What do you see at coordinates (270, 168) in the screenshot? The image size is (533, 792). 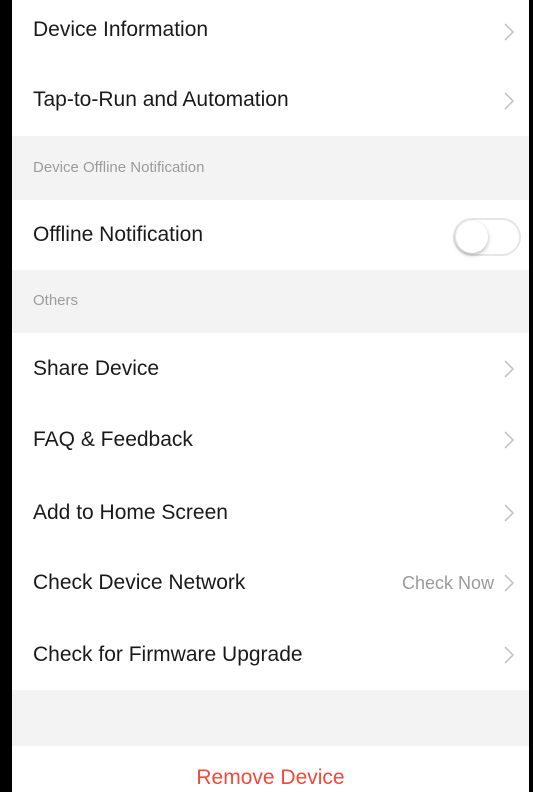 I see `offline-section-header: Device Offline Notification` at bounding box center [270, 168].